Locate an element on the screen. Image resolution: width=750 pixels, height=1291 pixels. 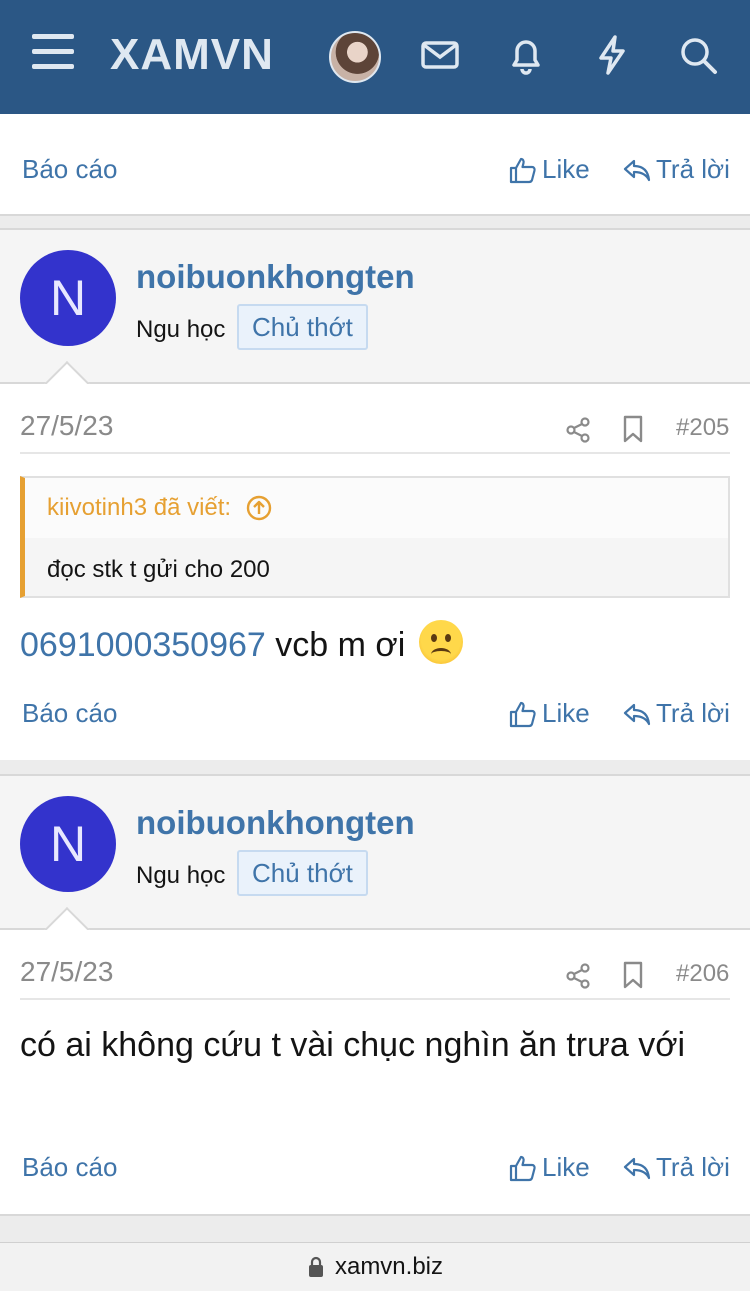
post-meta: 27/5/23 #205 is located at coordinates (375, 432).